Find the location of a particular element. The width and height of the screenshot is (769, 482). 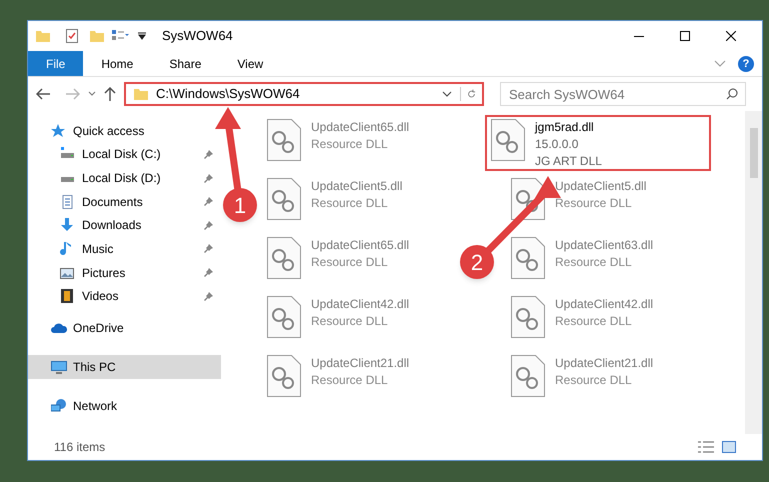

view-options-icon is located at coordinates (121, 36).